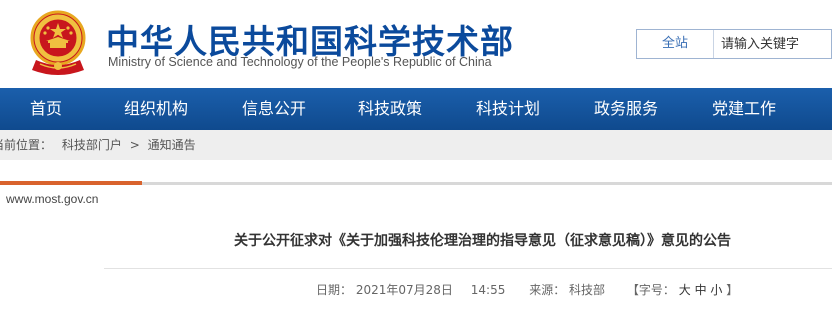 Image resolution: width=832 pixels, height=312 pixels. What do you see at coordinates (587, 290) in the screenshot?
I see `article-source: 科技部` at bounding box center [587, 290].